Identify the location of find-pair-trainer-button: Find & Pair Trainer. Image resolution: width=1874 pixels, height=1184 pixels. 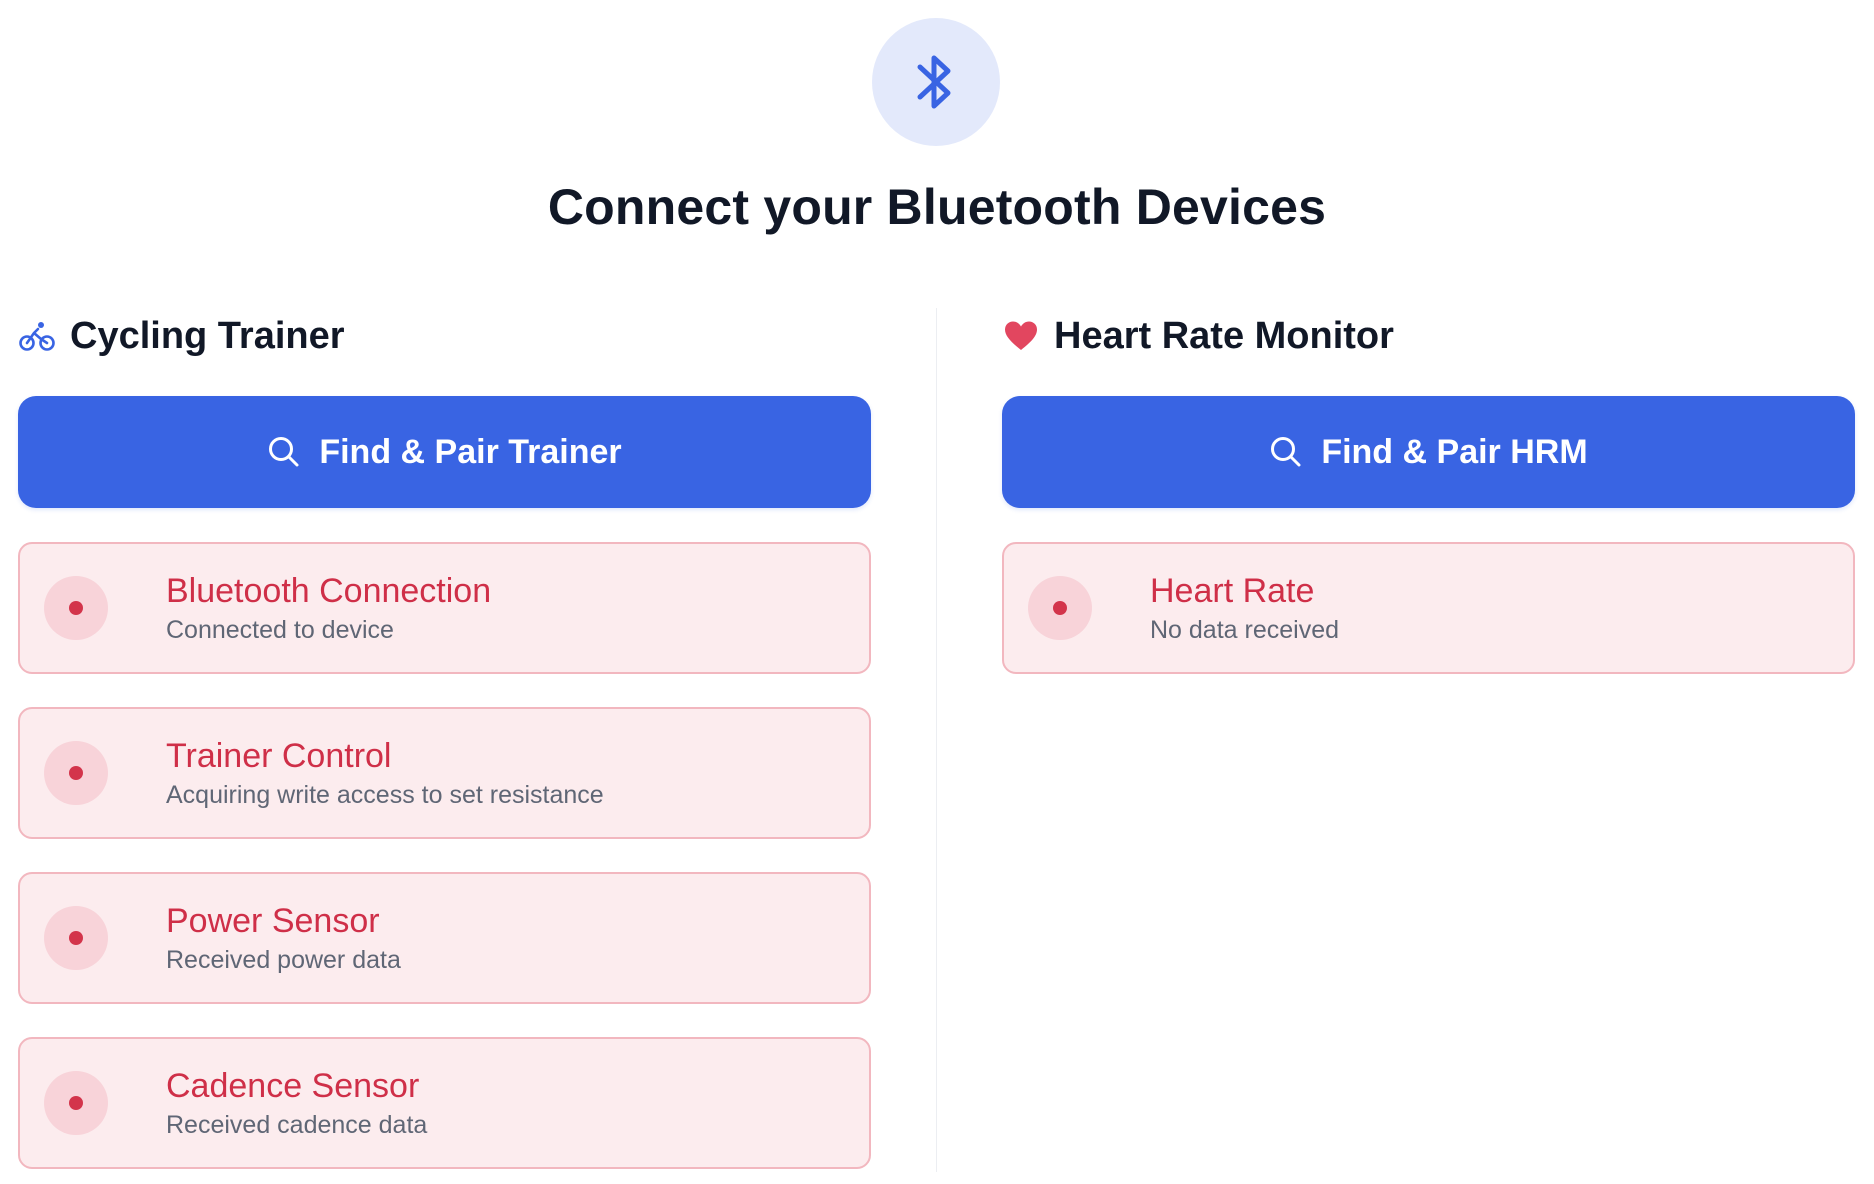
(444, 452).